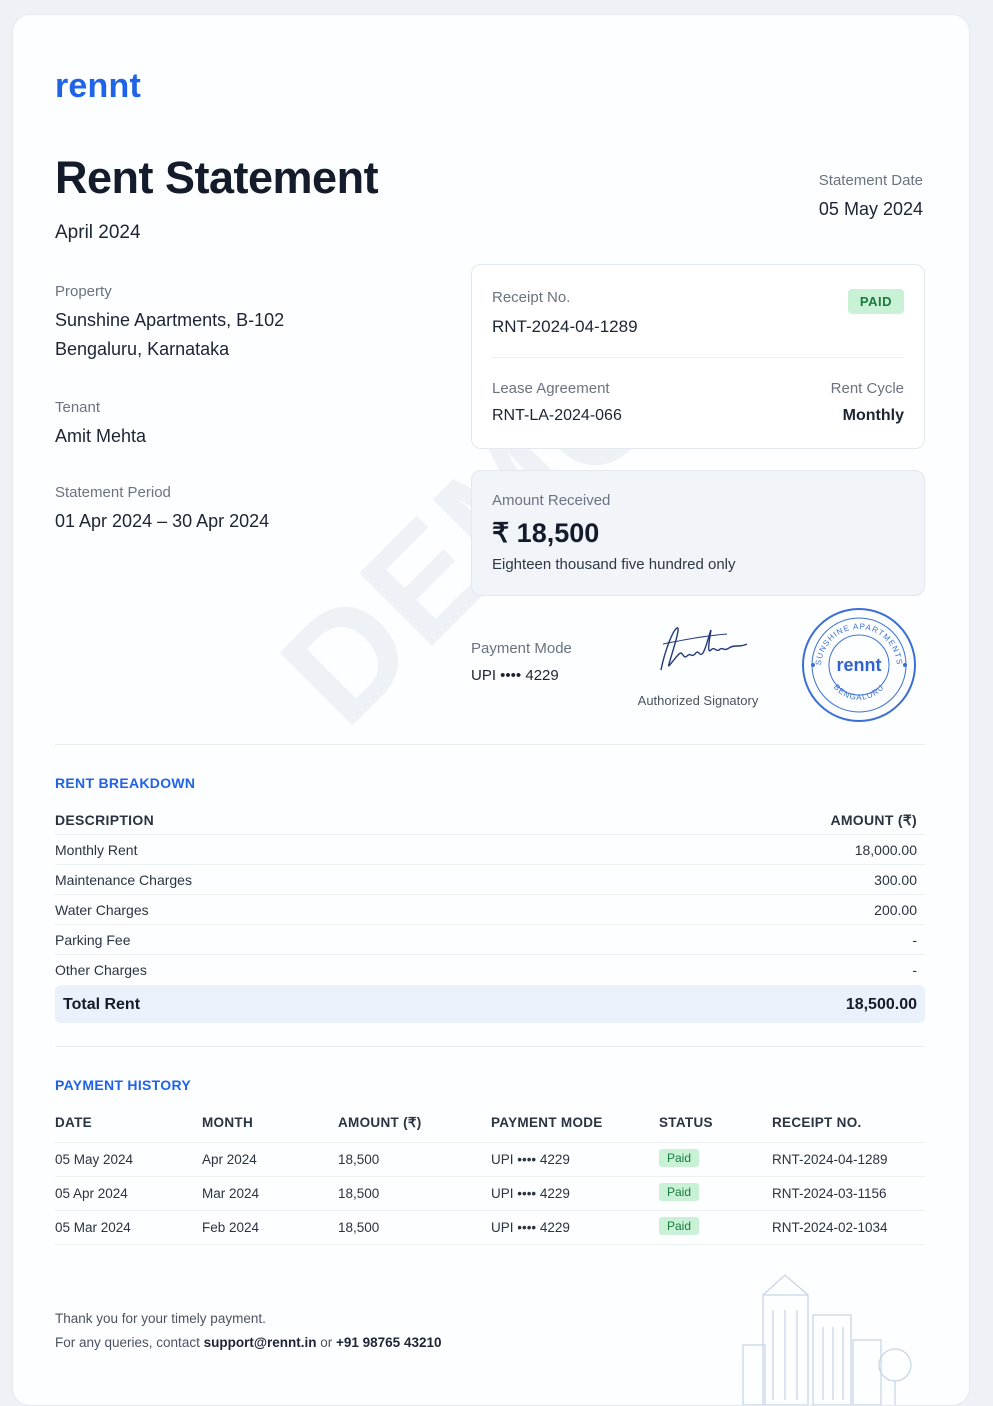  I want to click on stamp-seal: SUNSHINE APARTMENTS BENGALURU rennt, so click(859, 665).